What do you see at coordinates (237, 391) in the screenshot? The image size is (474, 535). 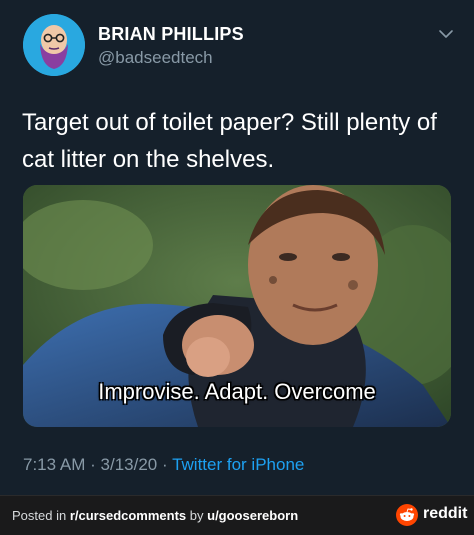 I see `meme-caption: Improvise. Adapt. Overcome` at bounding box center [237, 391].